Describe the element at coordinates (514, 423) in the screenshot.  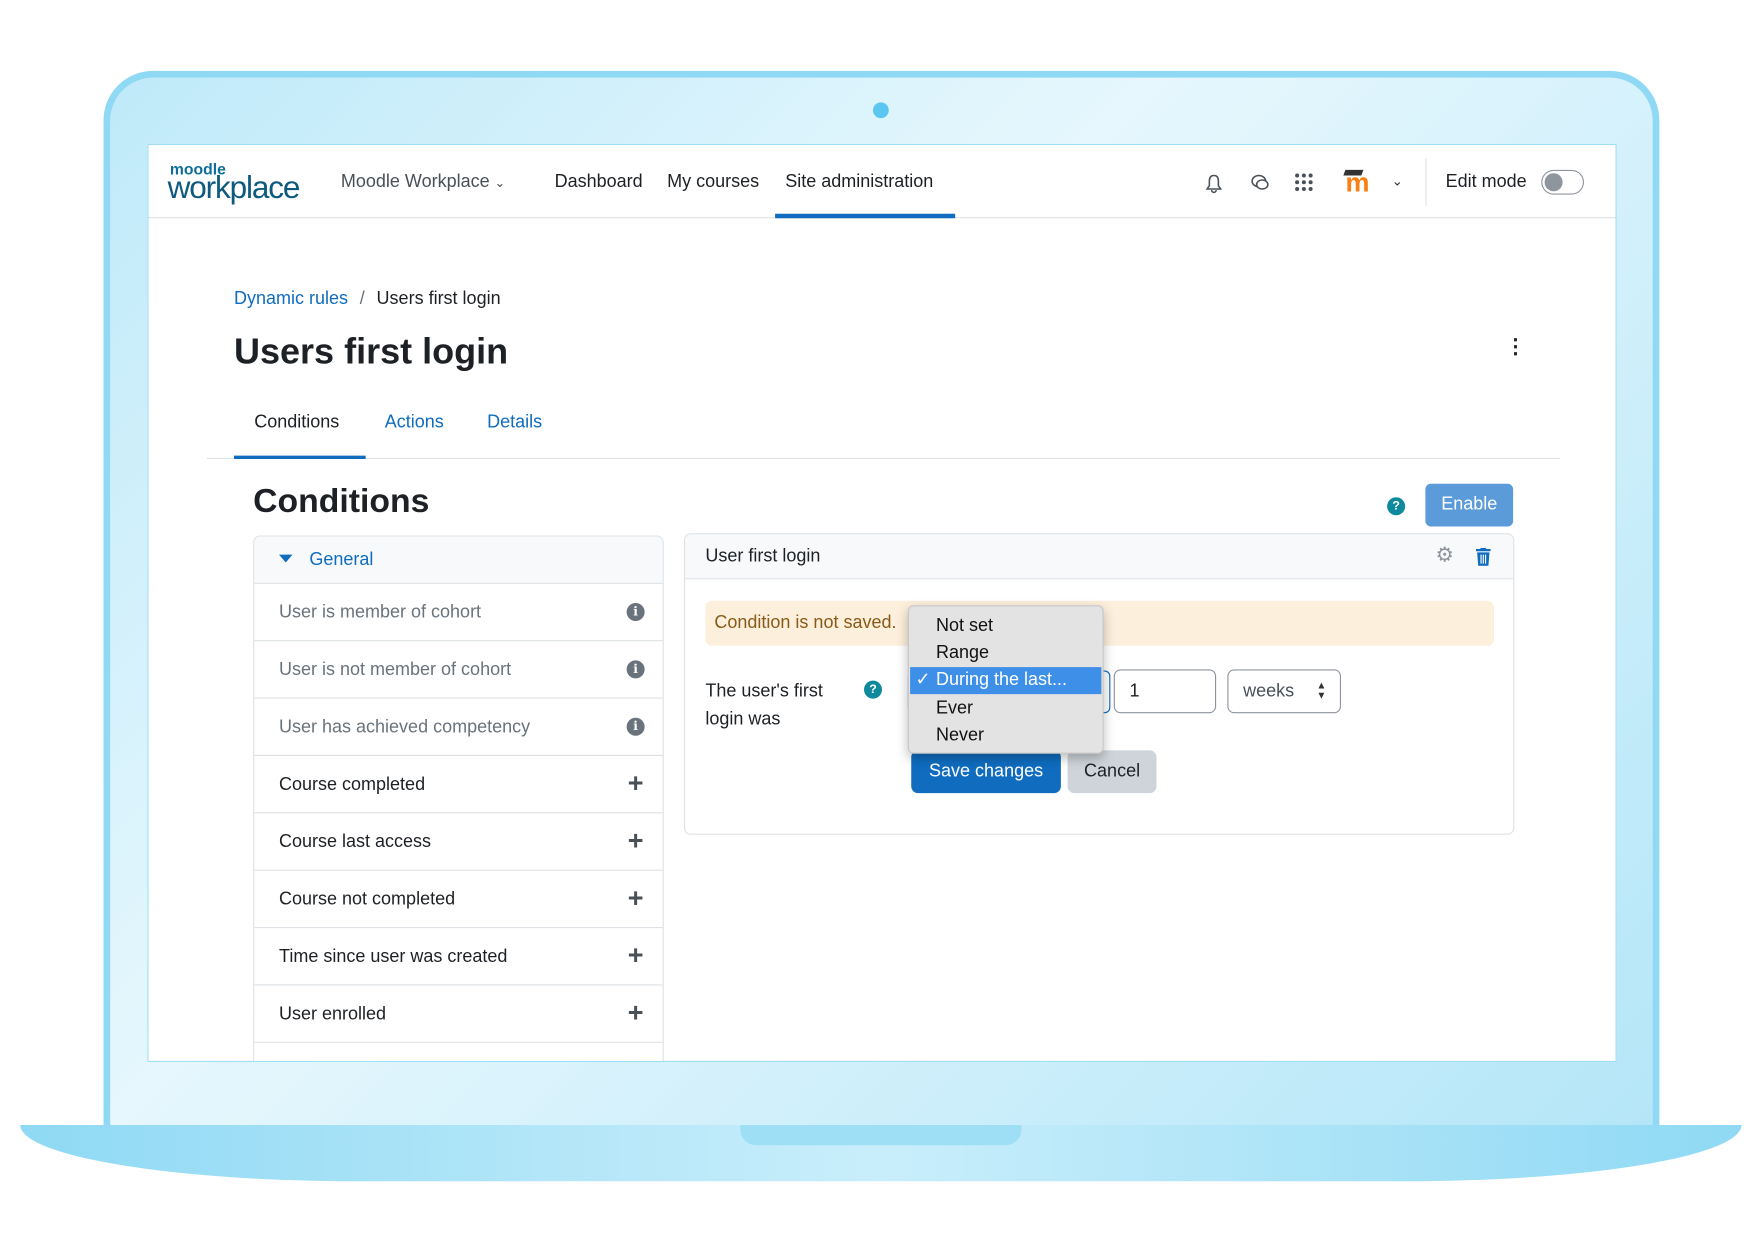
I see `tab-details: Details` at that location.